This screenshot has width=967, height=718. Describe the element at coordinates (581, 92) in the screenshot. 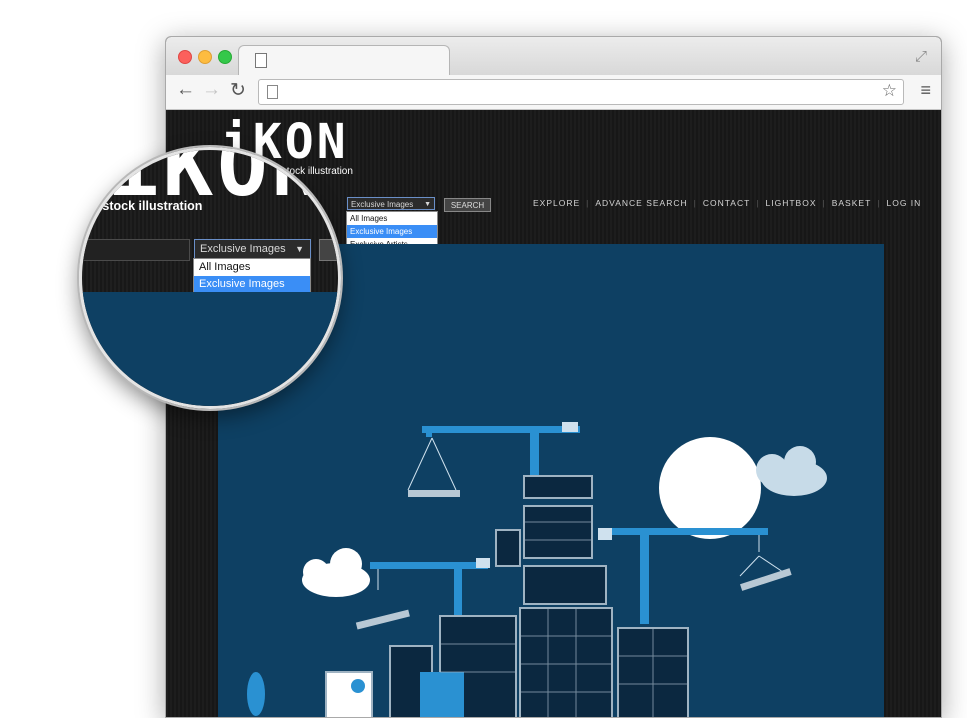

I see `address-bar: ☆` at that location.